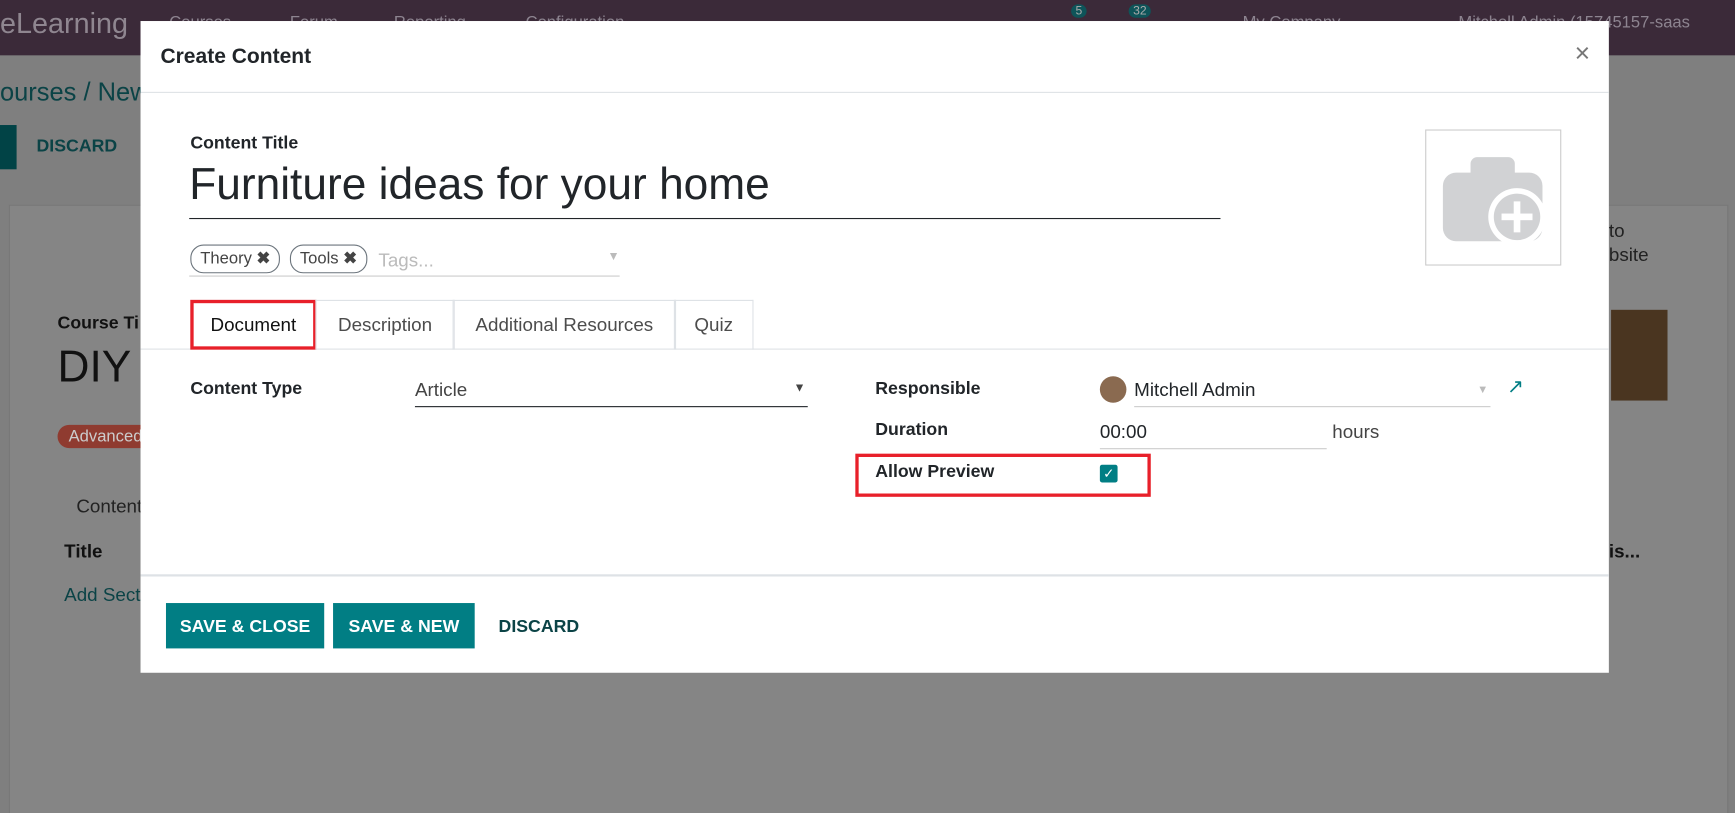 This screenshot has width=1735, height=813. Describe the element at coordinates (1140, 11) in the screenshot. I see `activities-badge: 32` at that location.